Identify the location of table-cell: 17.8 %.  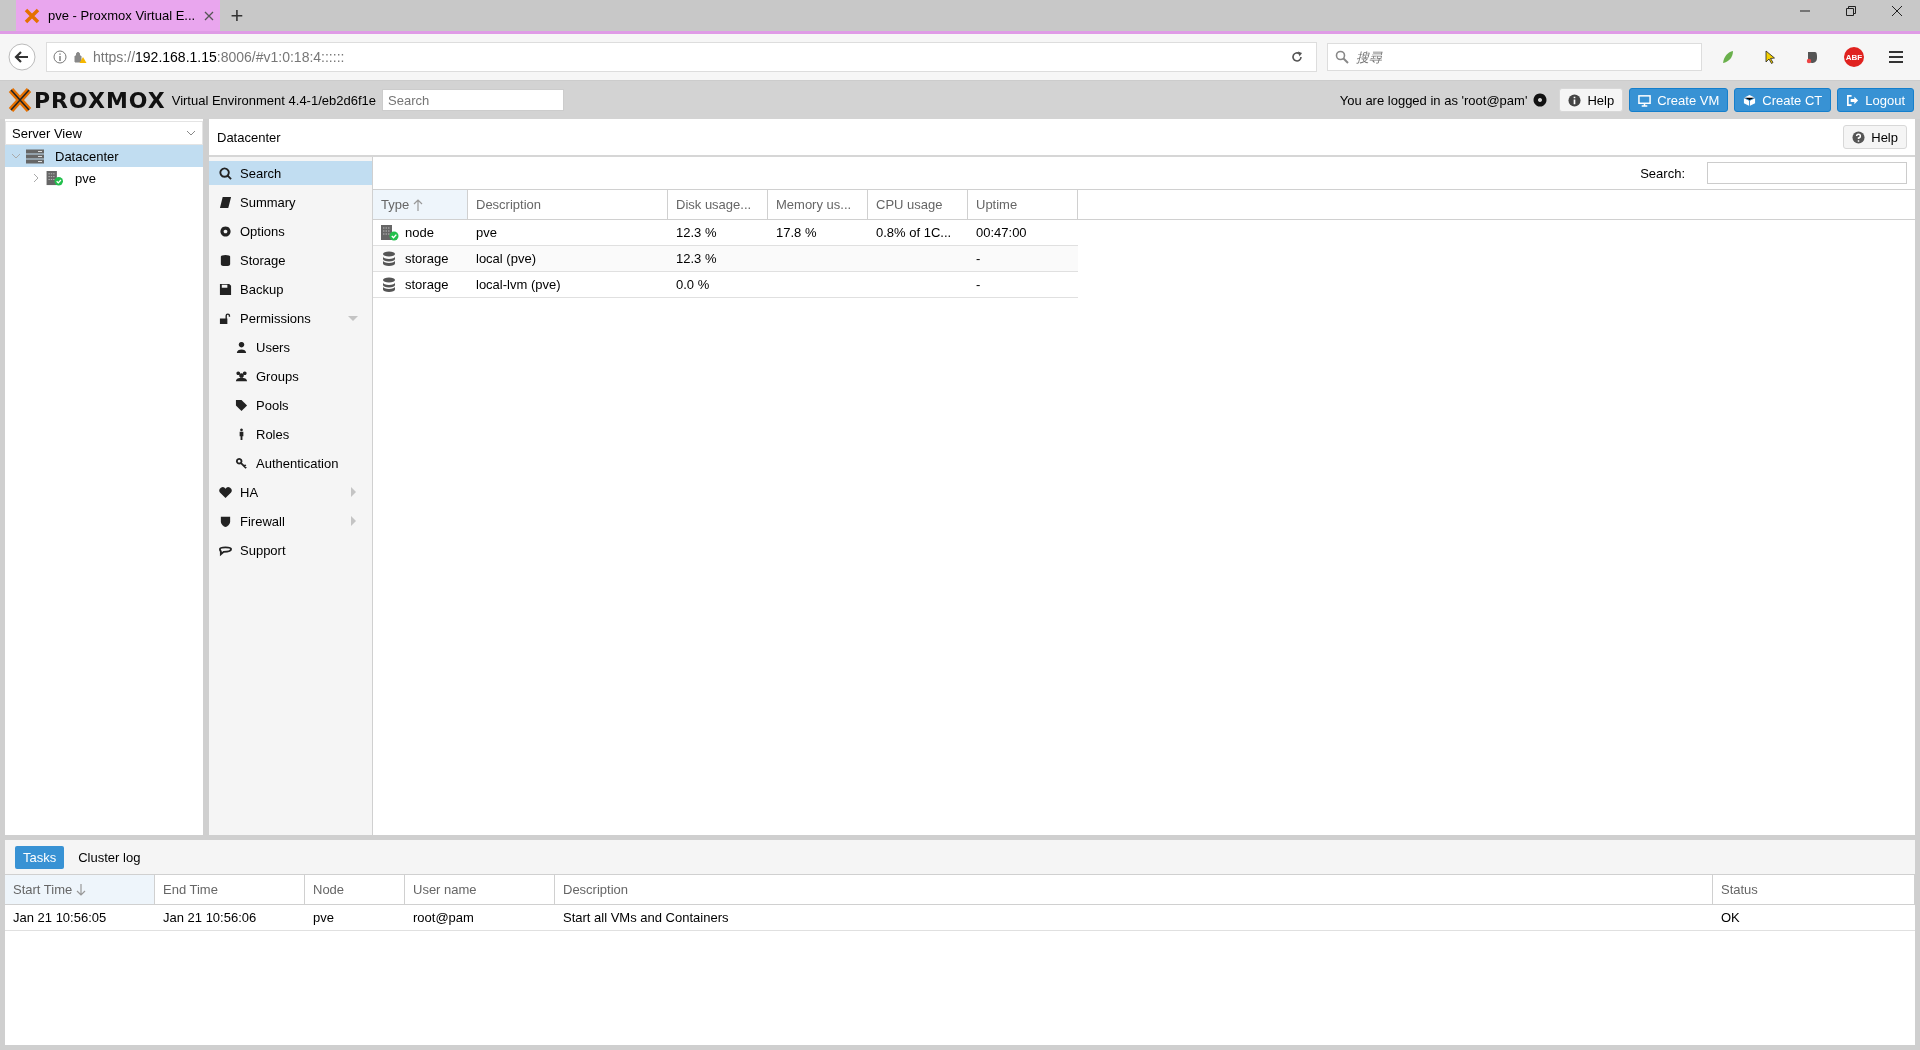
(796, 232).